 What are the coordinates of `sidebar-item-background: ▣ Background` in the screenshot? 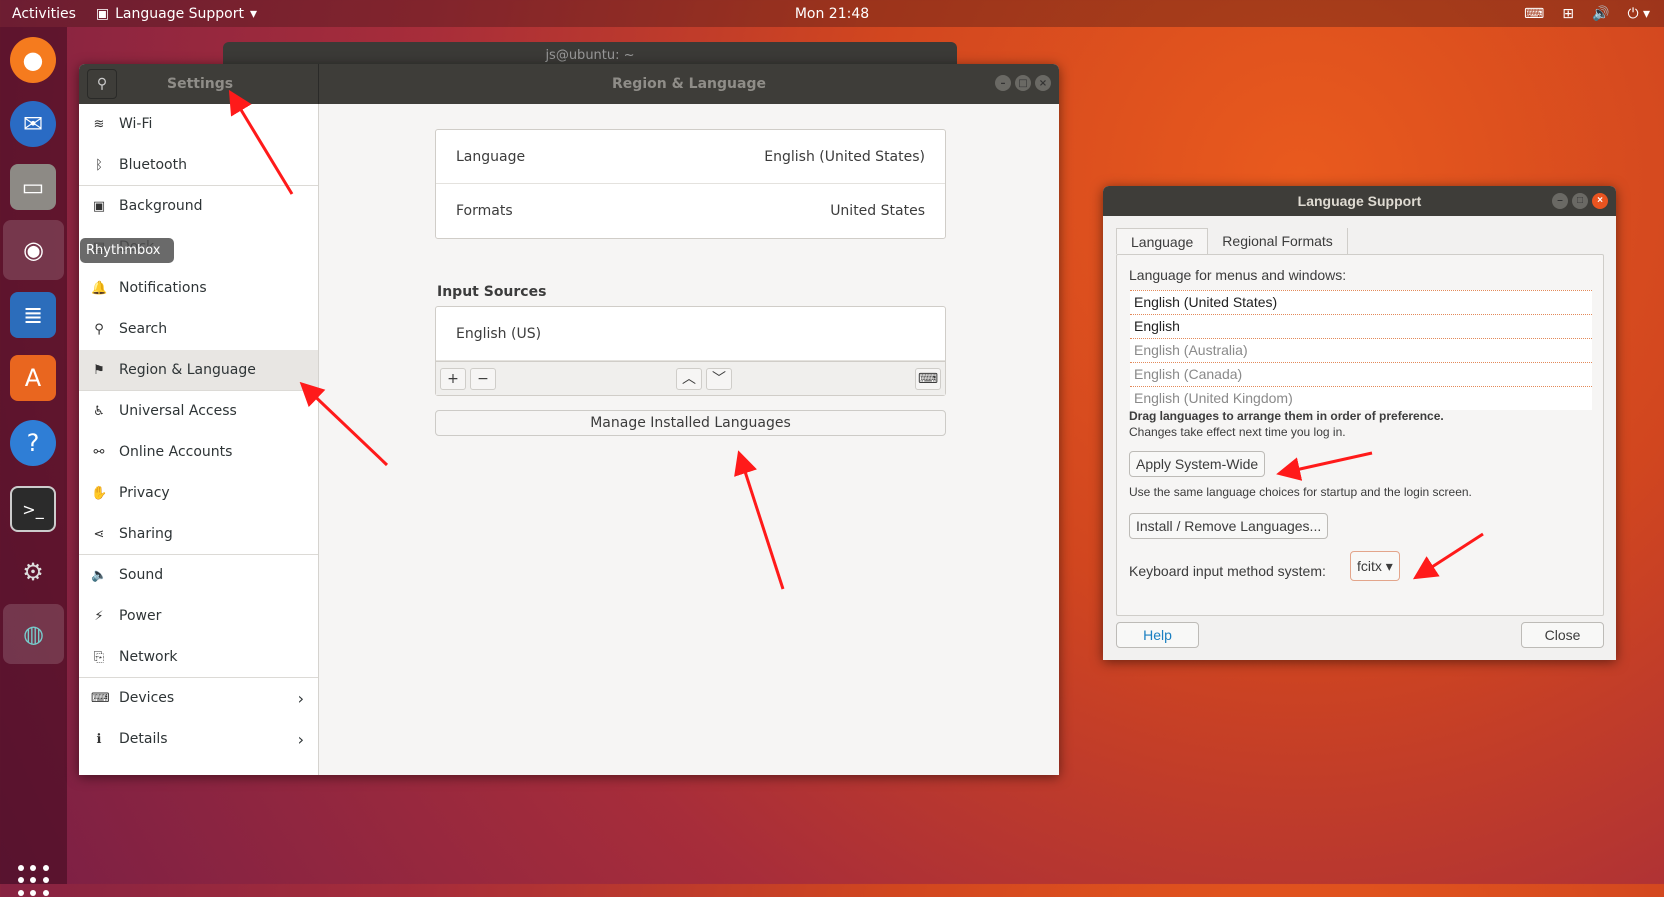 It's located at (198, 206).